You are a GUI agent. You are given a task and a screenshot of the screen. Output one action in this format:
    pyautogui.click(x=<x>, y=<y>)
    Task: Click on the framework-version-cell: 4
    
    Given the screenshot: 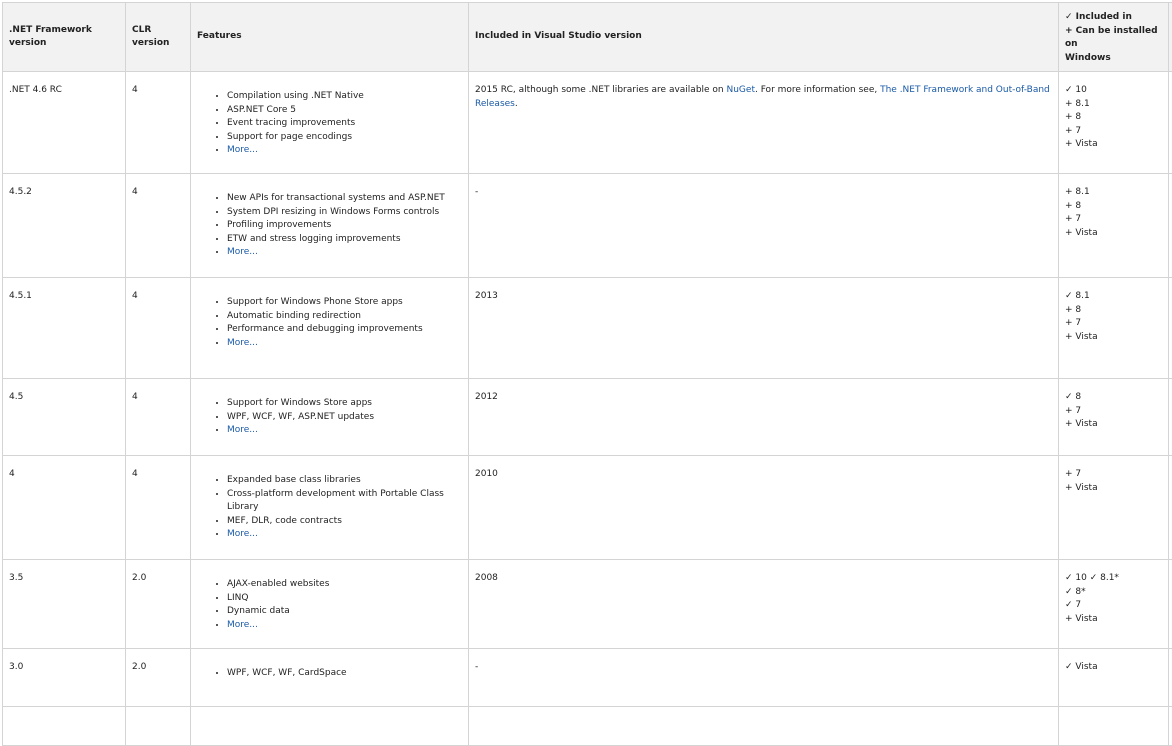 What is the action you would take?
    pyautogui.click(x=64, y=508)
    